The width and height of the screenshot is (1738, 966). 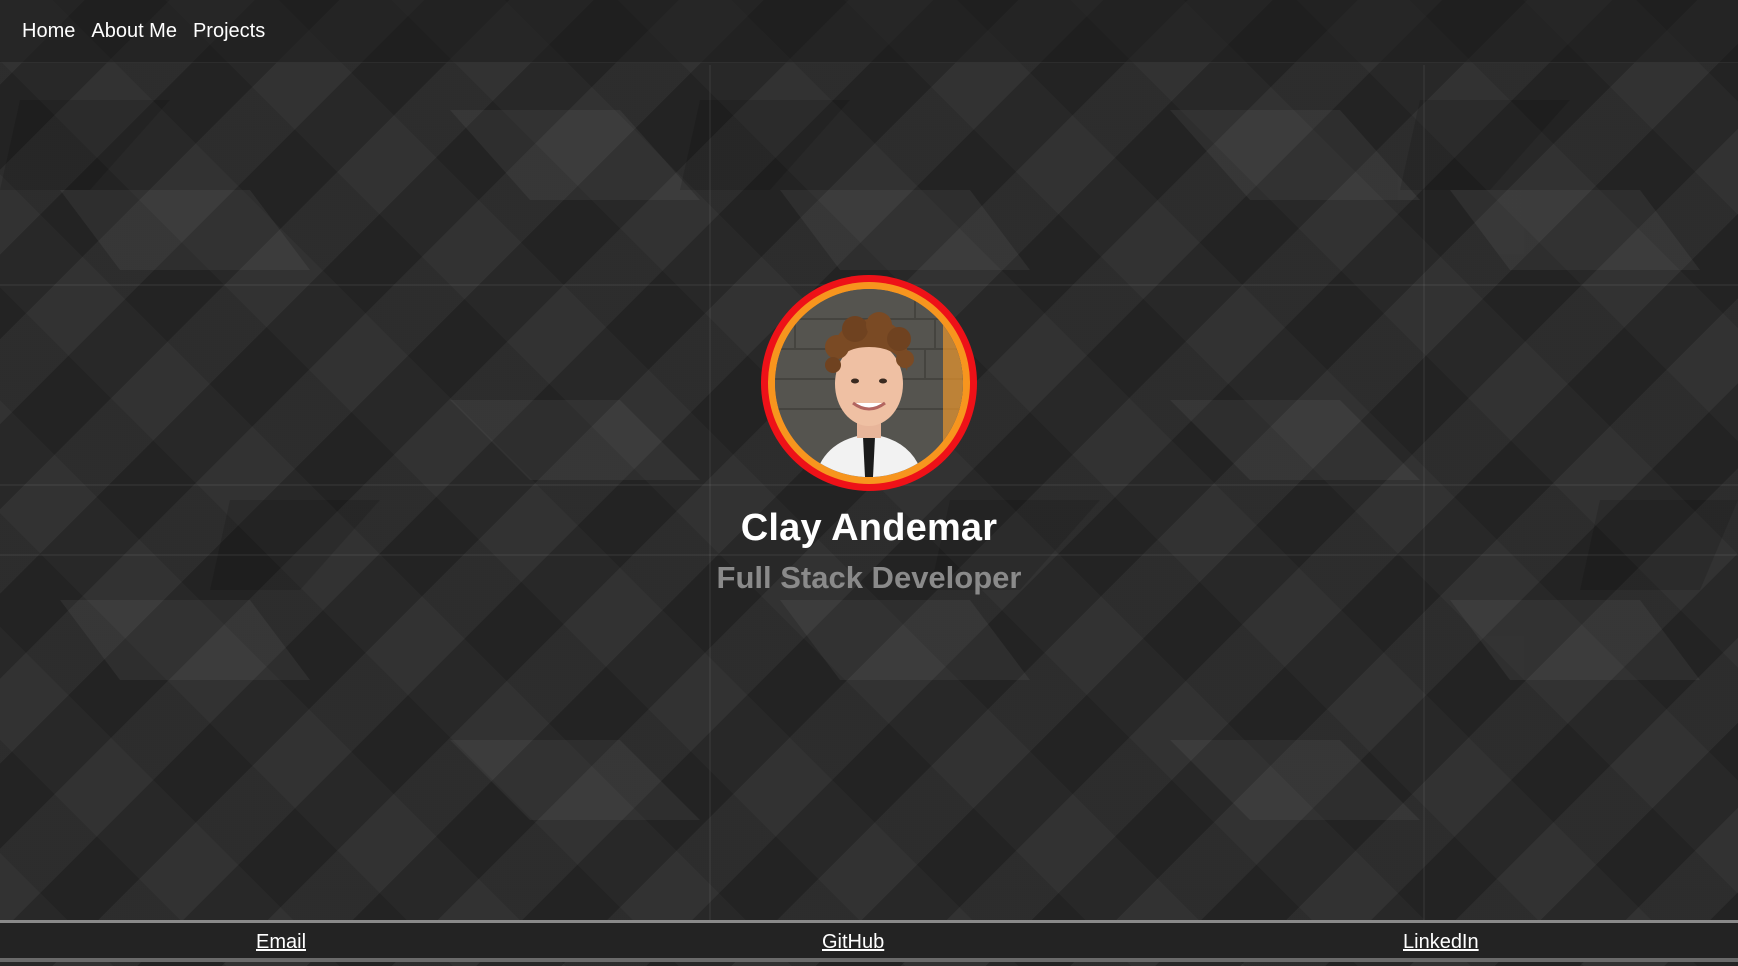 I want to click on footer-bar: Email GitHub LinkedIn, so click(x=869, y=941).